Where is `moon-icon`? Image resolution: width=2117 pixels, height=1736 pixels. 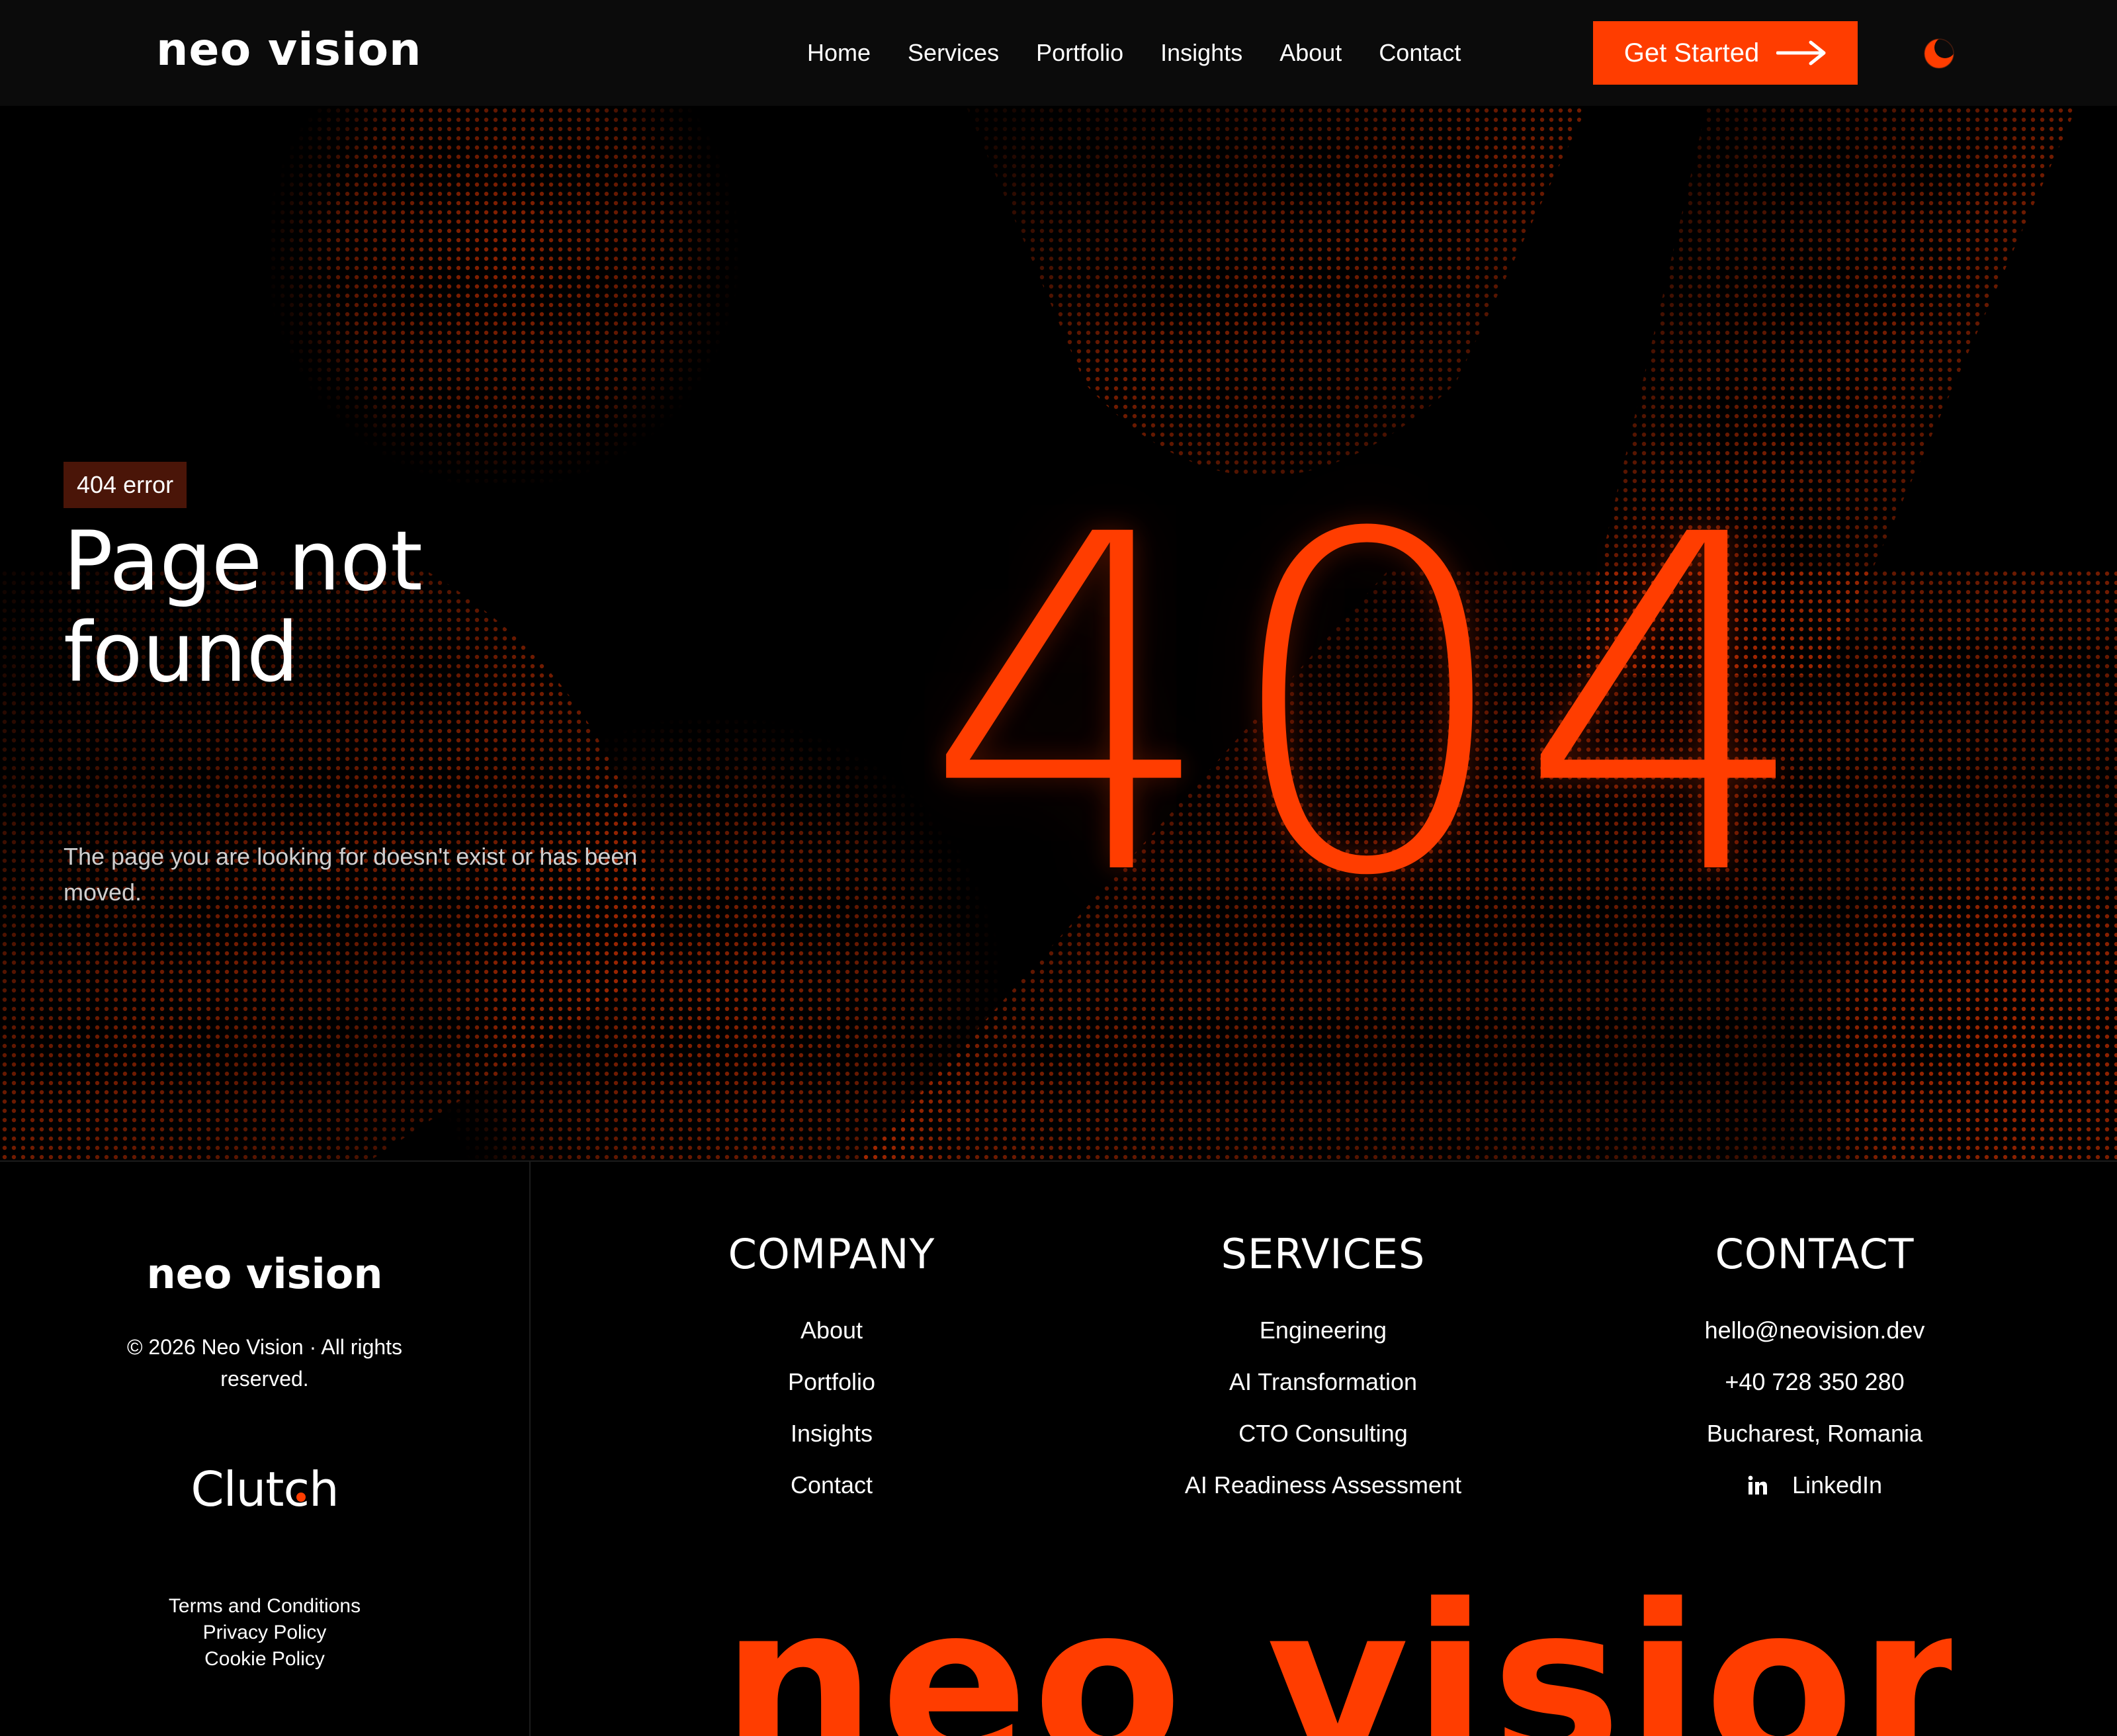
moon-icon is located at coordinates (1940, 53).